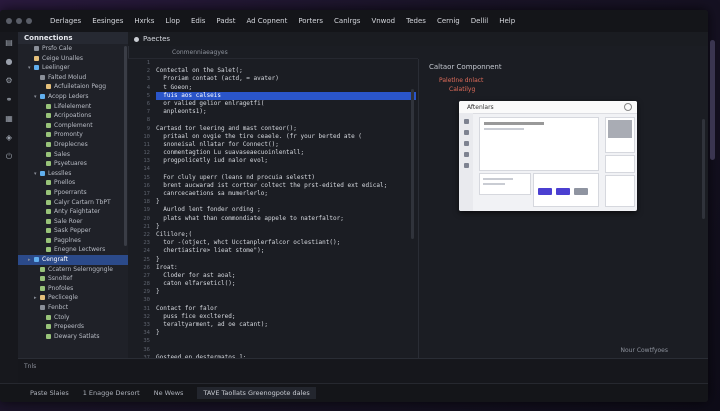  Describe the element at coordinates (73, 231) in the screenshot. I see `tree-item: Sask Pepper` at that location.